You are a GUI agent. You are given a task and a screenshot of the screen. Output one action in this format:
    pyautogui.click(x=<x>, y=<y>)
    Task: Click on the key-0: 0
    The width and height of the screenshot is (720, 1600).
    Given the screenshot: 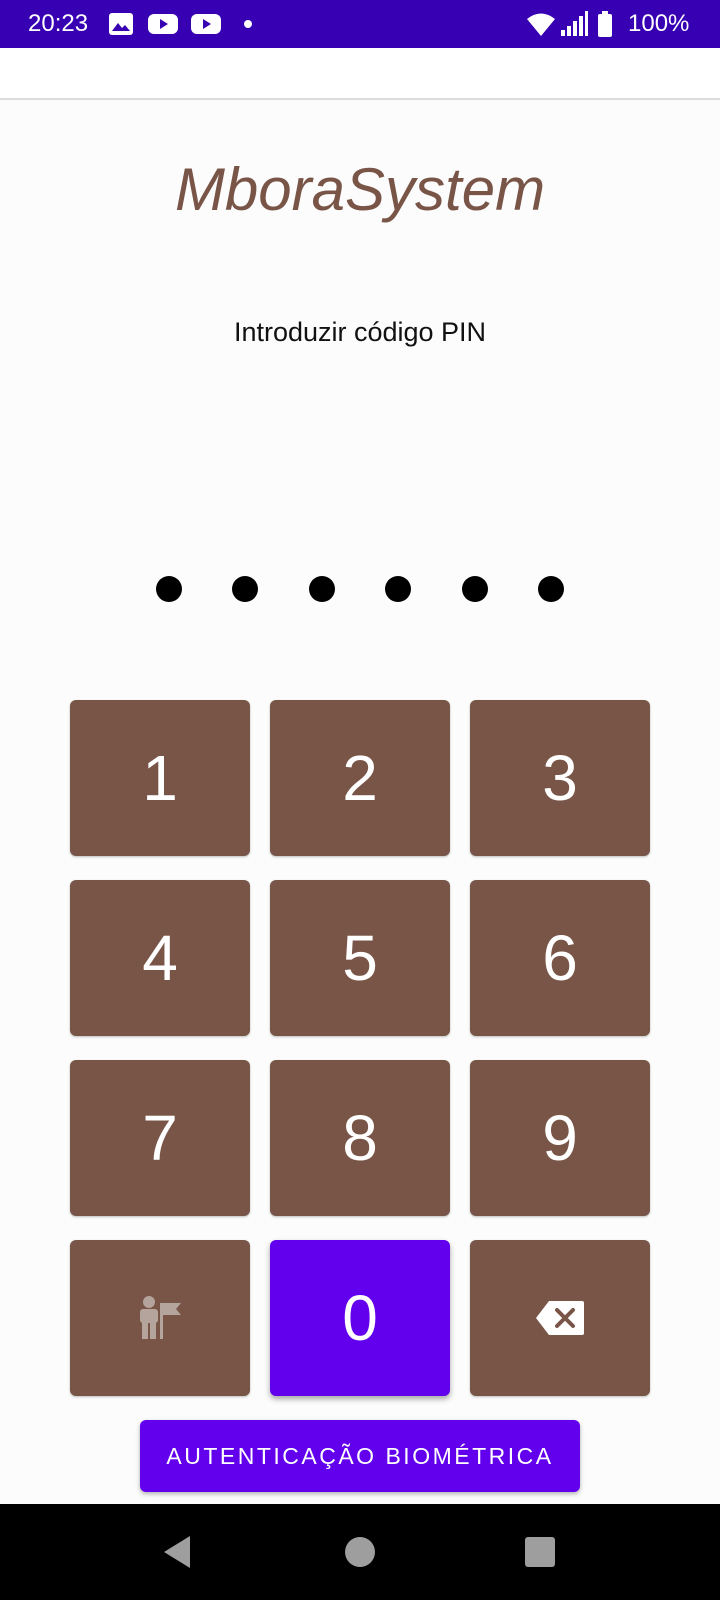 What is the action you would take?
    pyautogui.click(x=360, y=1318)
    